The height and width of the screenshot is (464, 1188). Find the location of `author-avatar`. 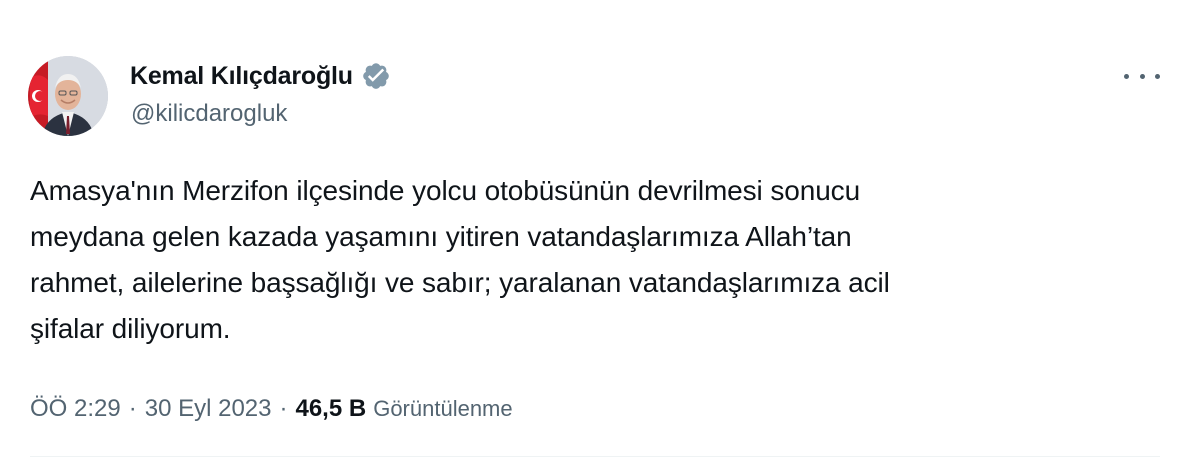

author-avatar is located at coordinates (68, 96).